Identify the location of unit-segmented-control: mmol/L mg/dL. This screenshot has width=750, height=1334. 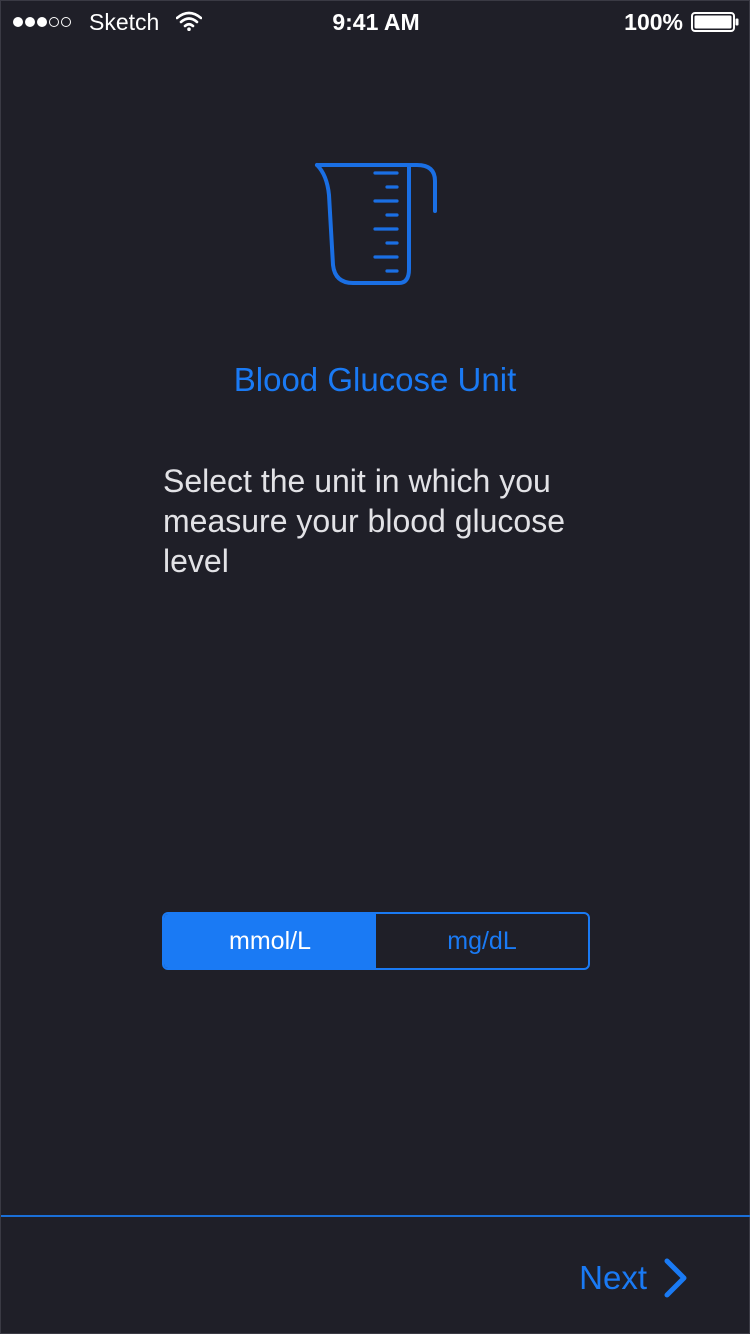
(376, 941).